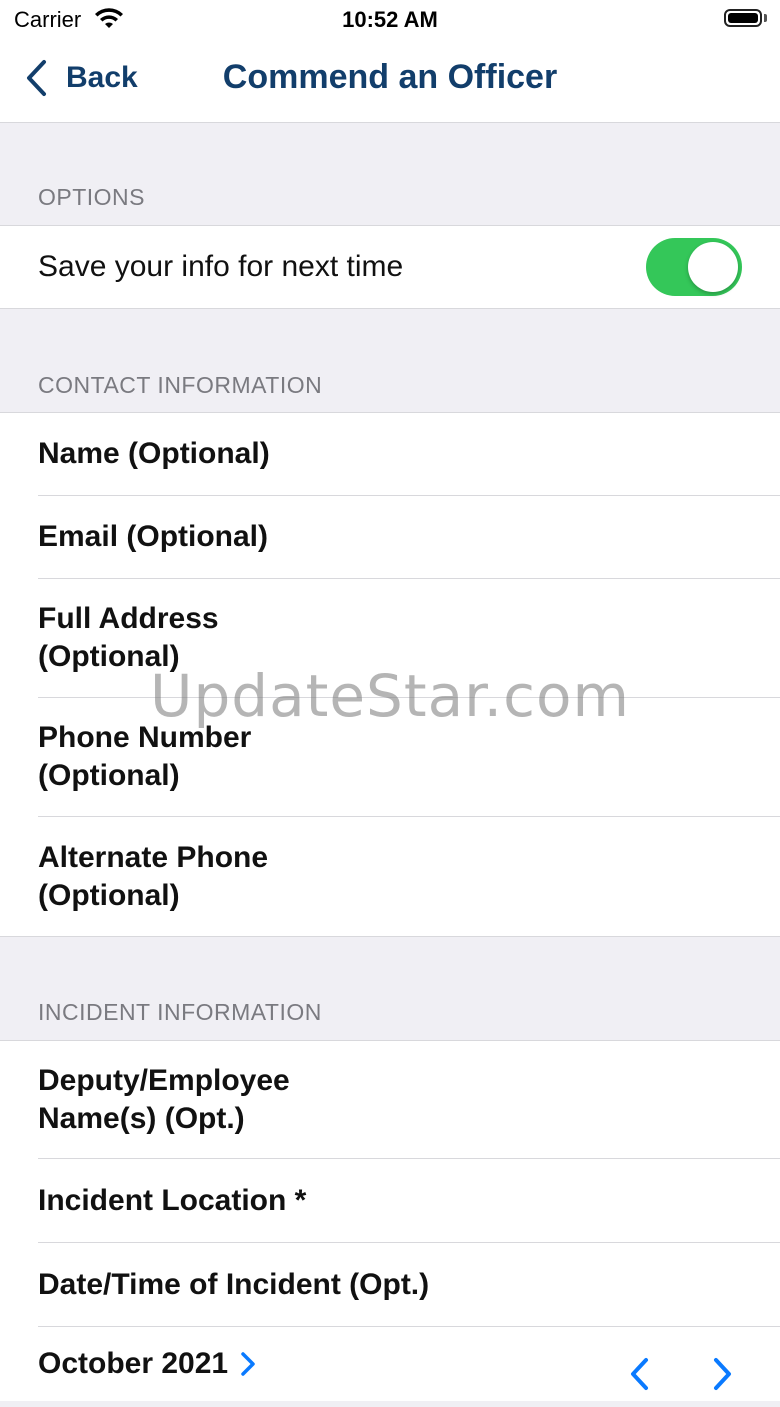  I want to click on month-selector: October 2021, so click(147, 1364).